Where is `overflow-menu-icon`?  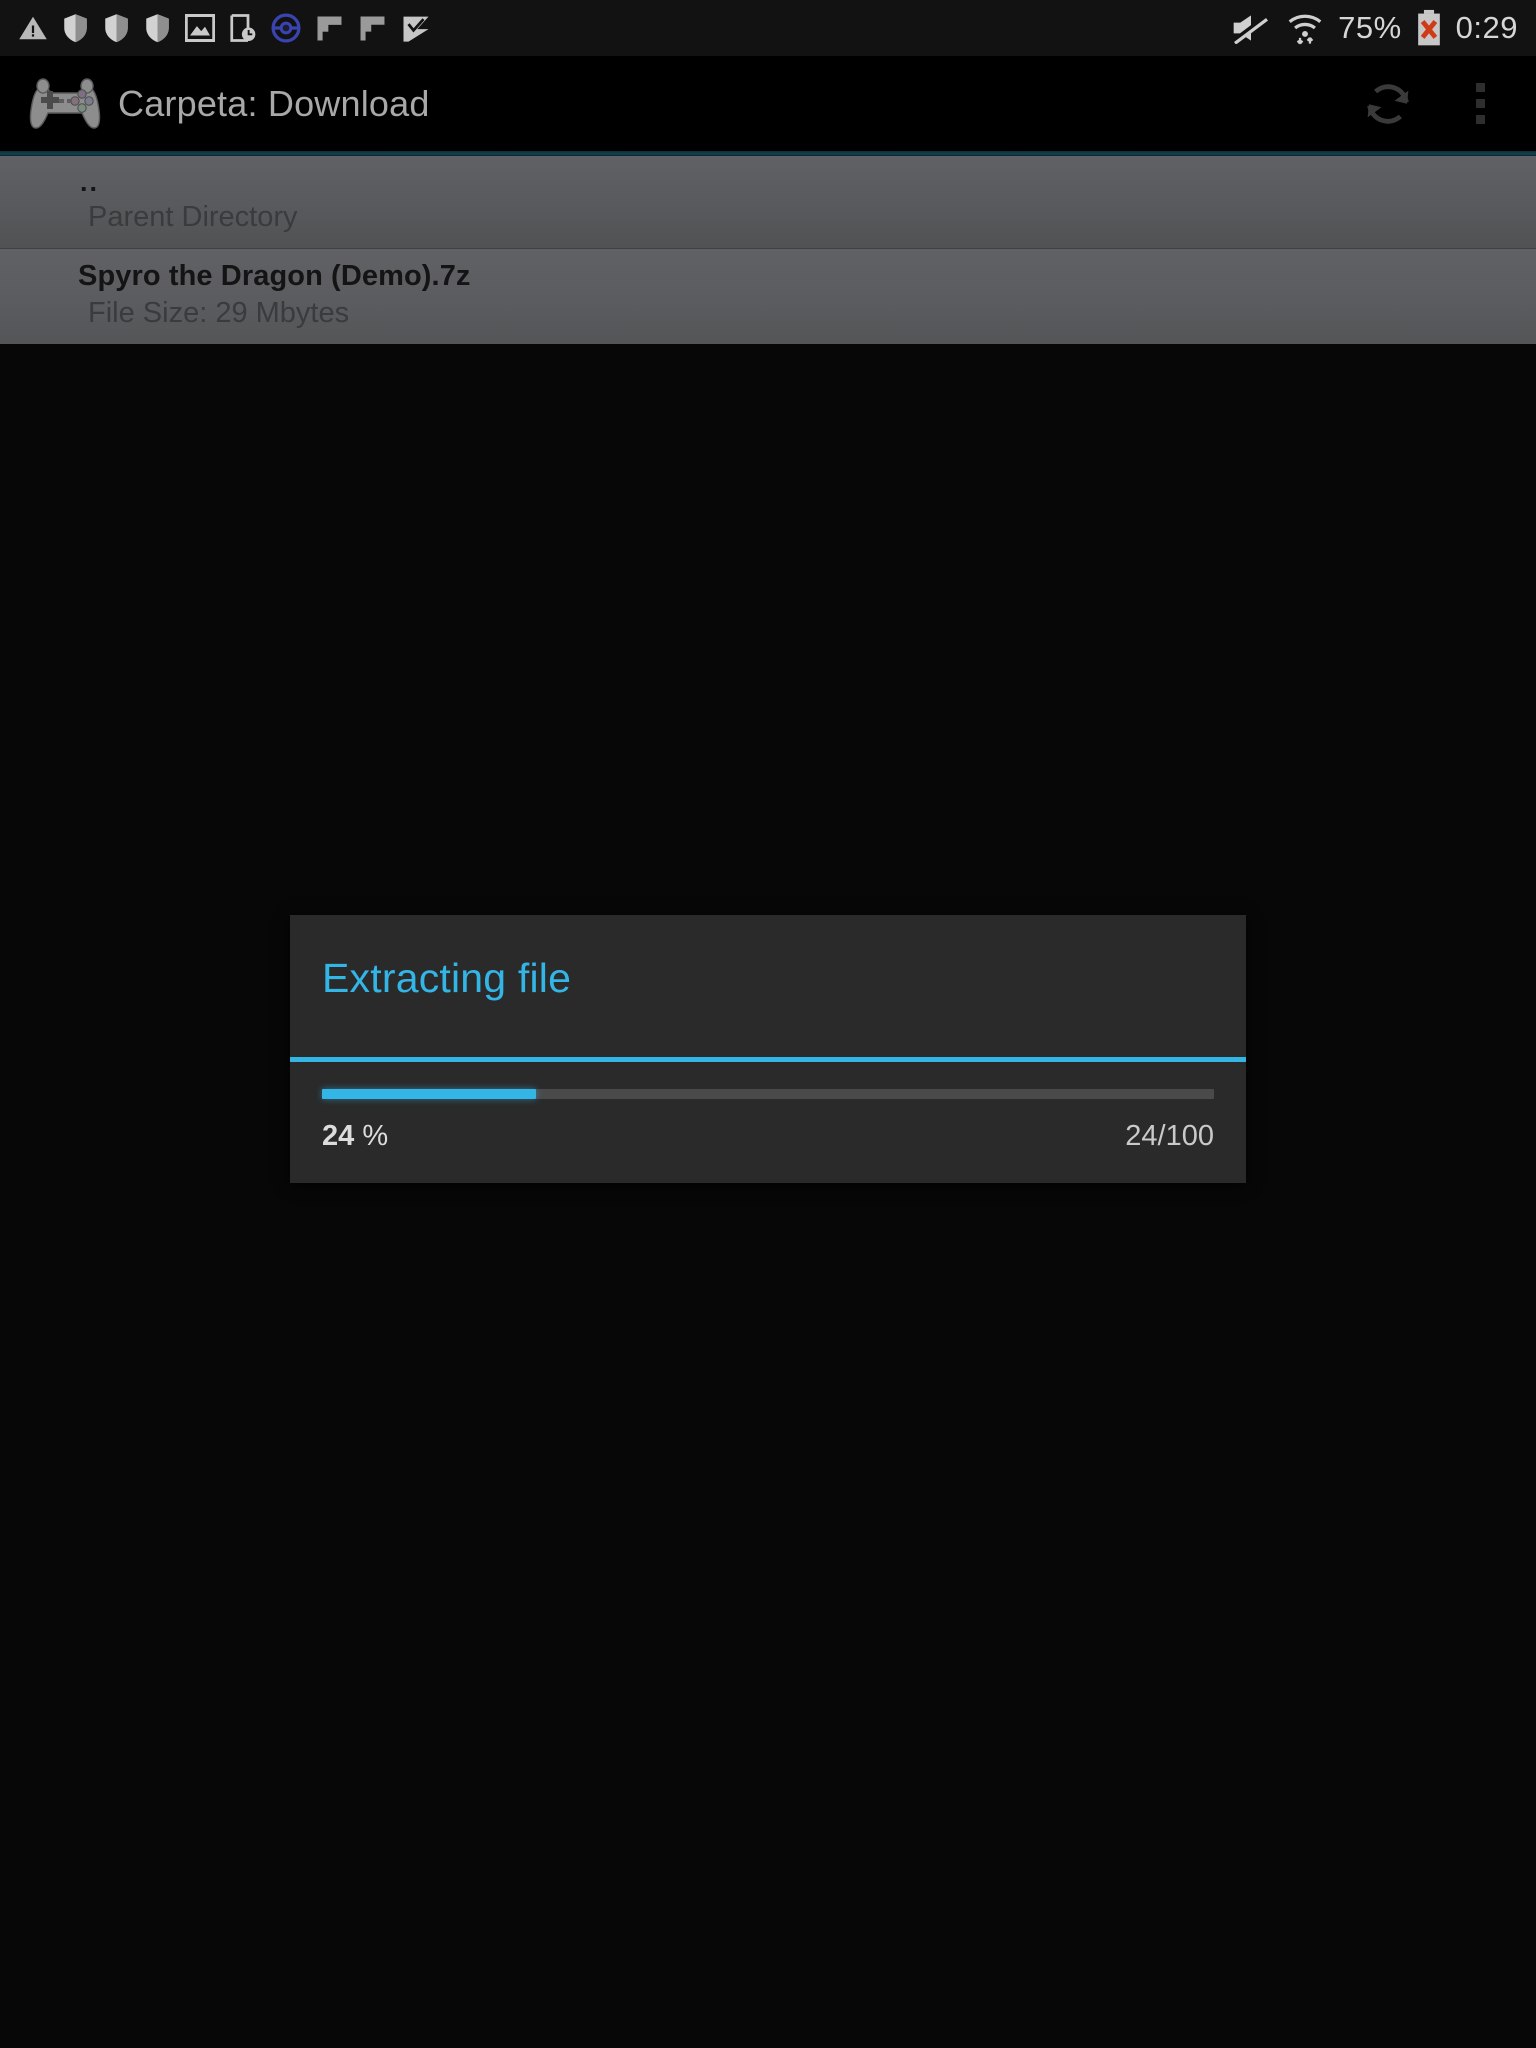 overflow-menu-icon is located at coordinates (1480, 104).